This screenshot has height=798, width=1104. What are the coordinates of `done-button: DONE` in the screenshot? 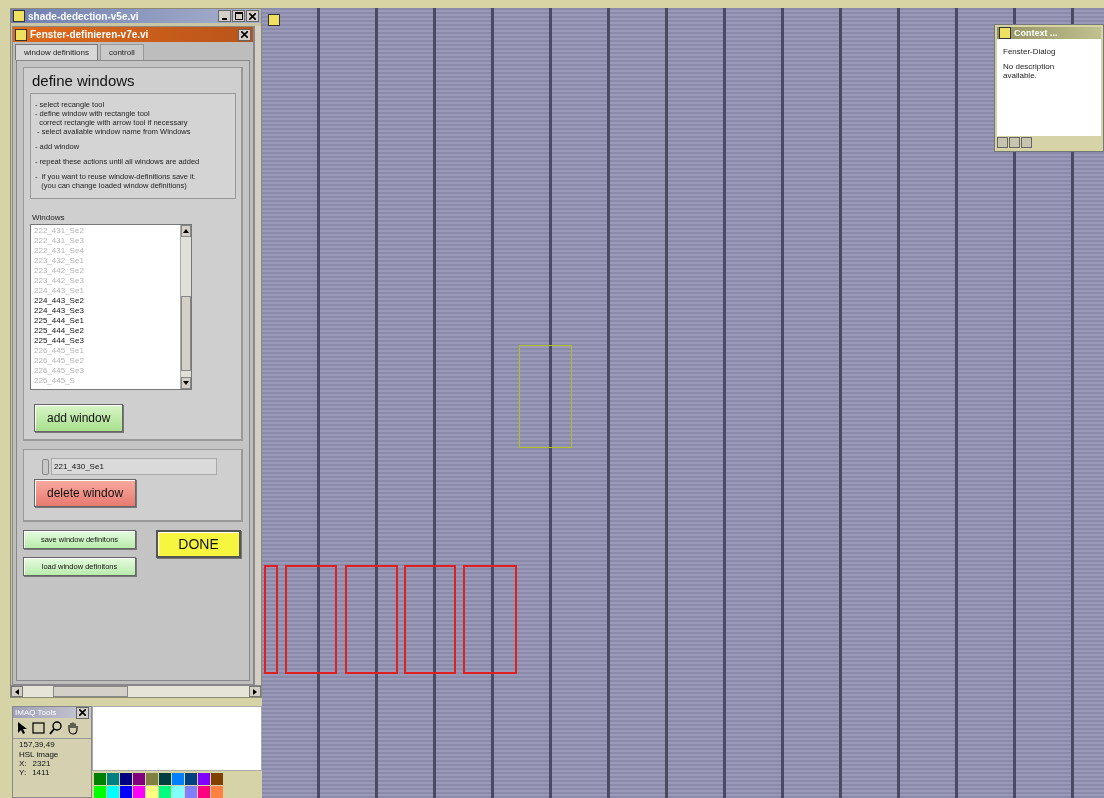 It's located at (198, 544).